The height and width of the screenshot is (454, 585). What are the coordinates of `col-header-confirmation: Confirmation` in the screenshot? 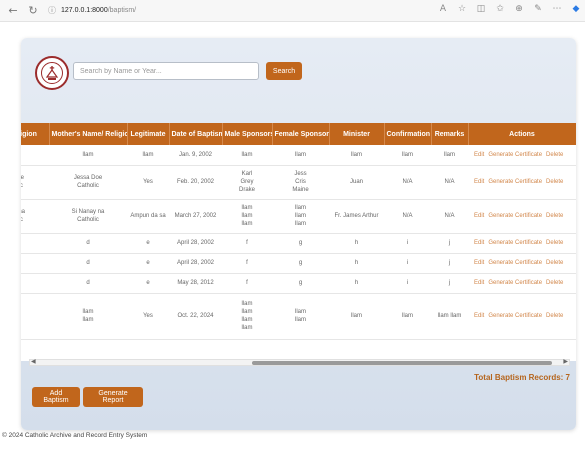 It's located at (408, 134).